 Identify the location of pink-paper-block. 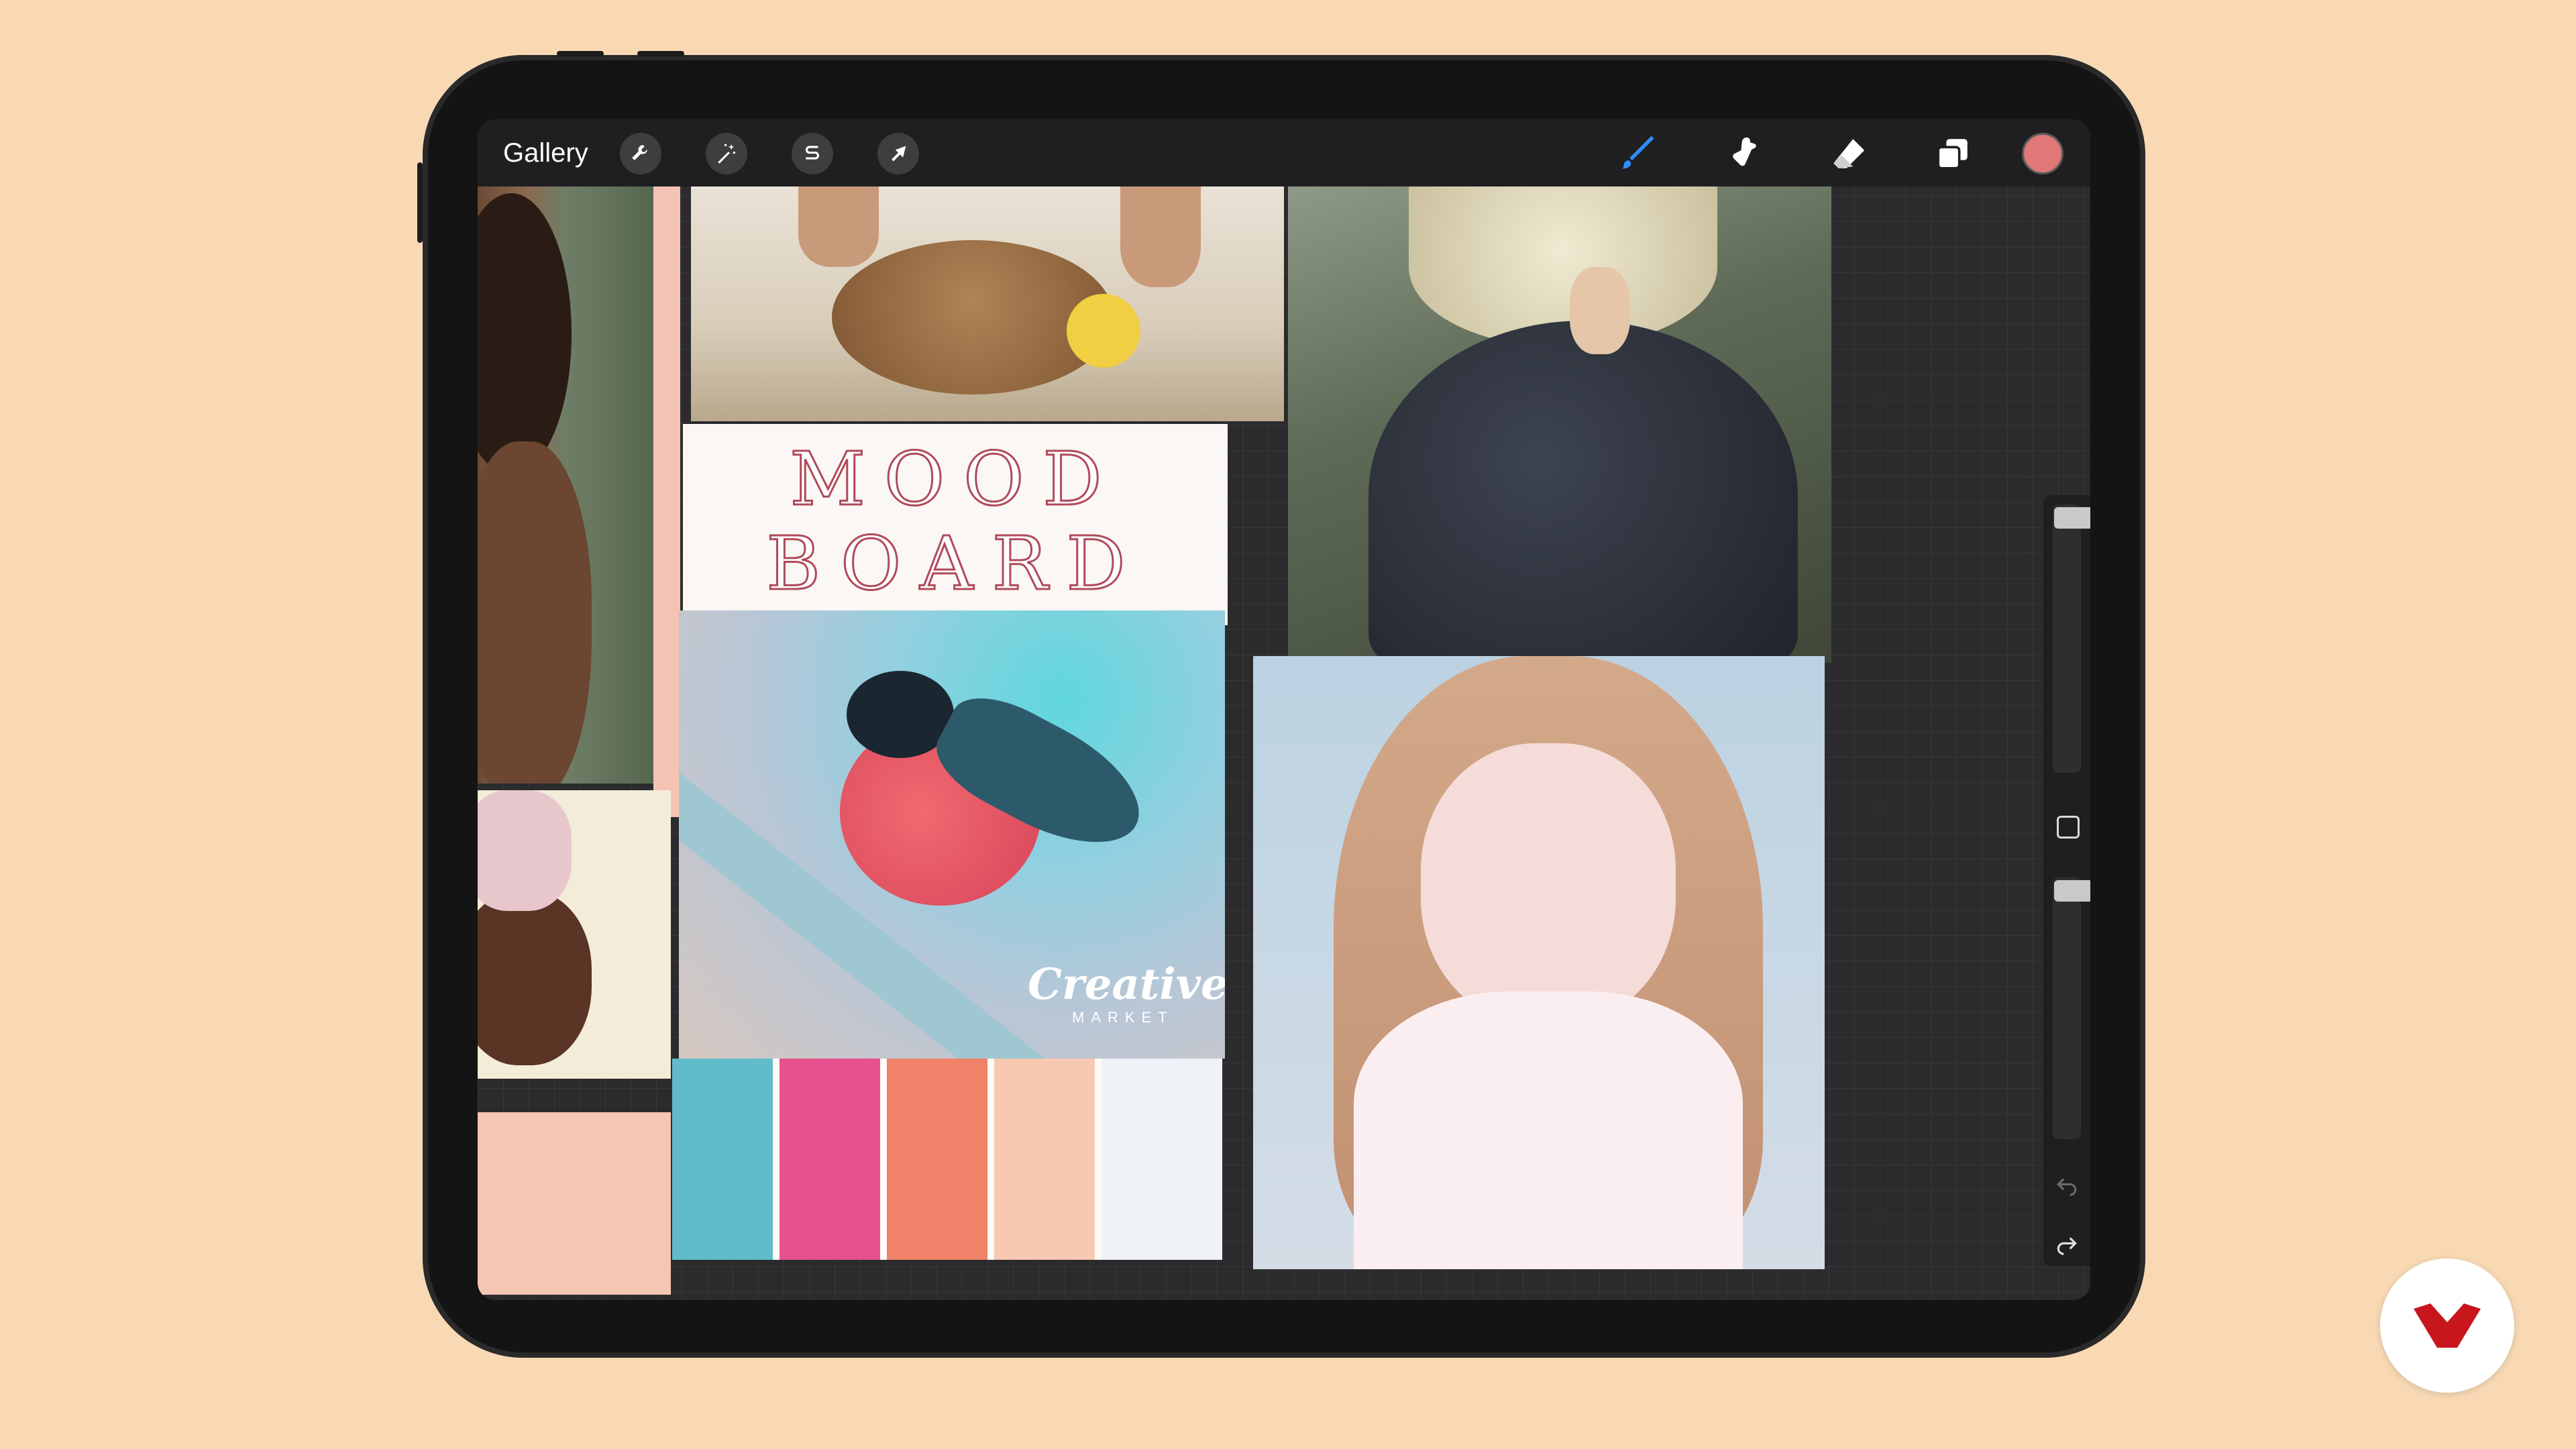
(574, 1203).